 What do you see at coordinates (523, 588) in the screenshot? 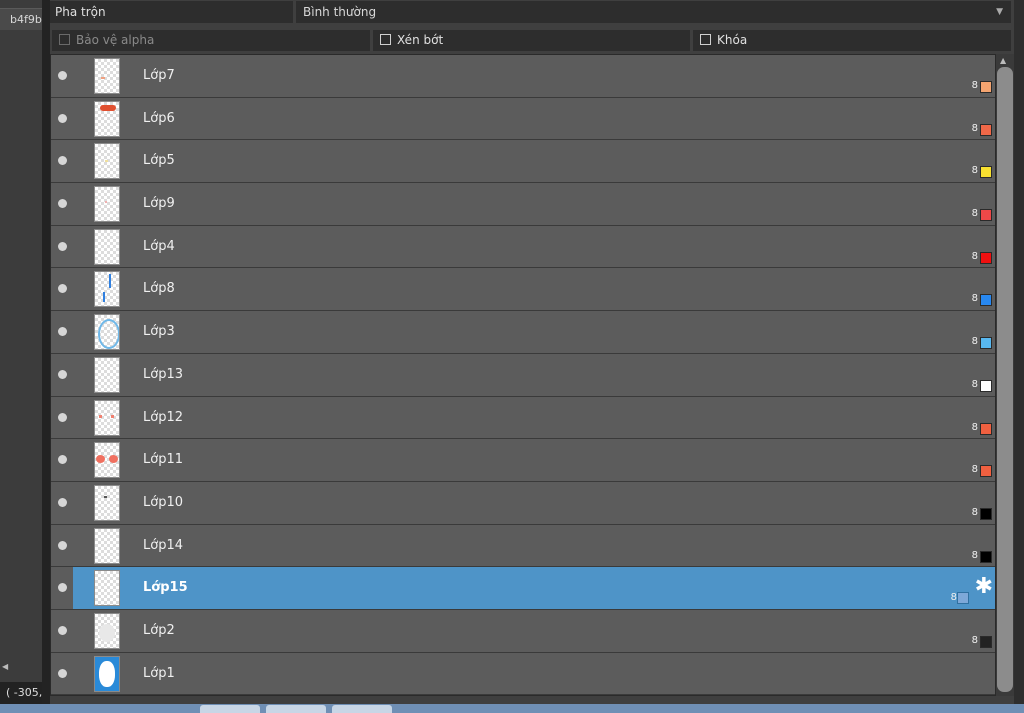
I see `layer-row: Lớp15 8 ✱` at bounding box center [523, 588].